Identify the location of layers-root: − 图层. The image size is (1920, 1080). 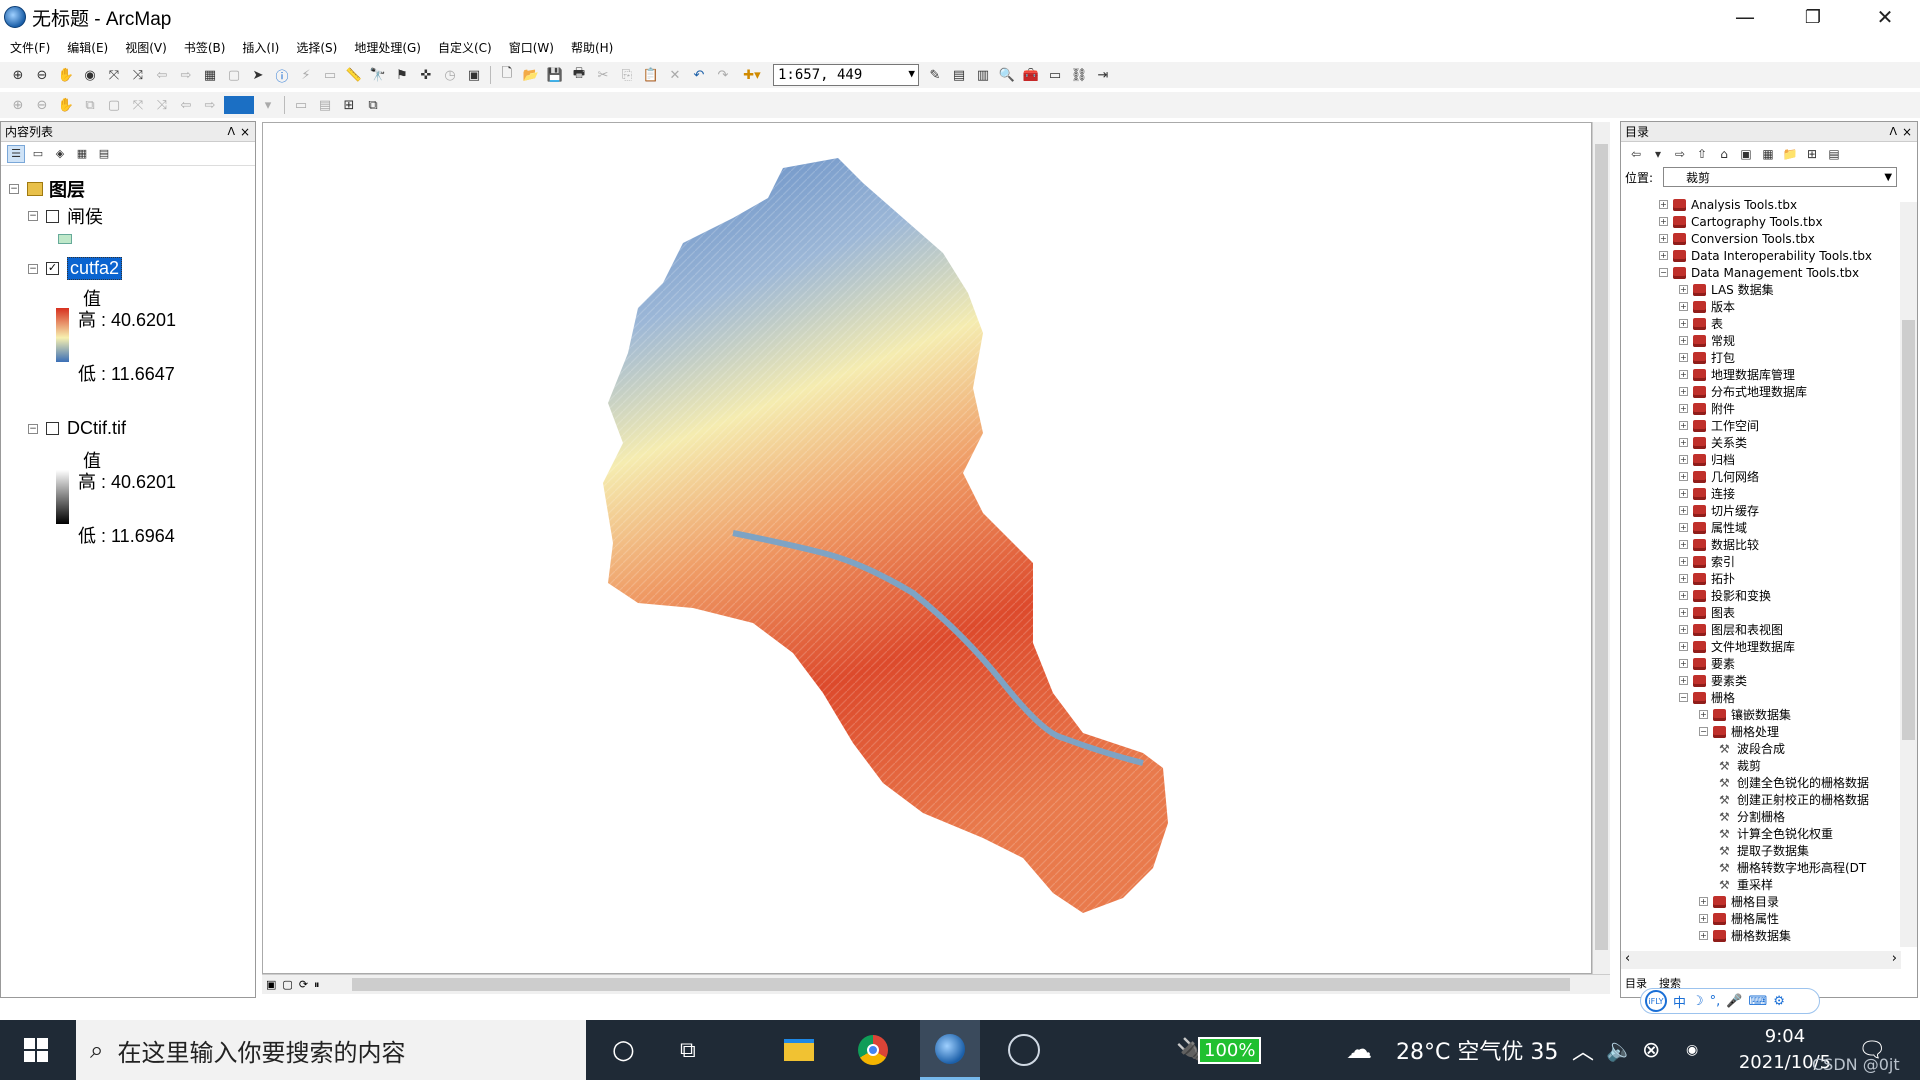
(47, 189).